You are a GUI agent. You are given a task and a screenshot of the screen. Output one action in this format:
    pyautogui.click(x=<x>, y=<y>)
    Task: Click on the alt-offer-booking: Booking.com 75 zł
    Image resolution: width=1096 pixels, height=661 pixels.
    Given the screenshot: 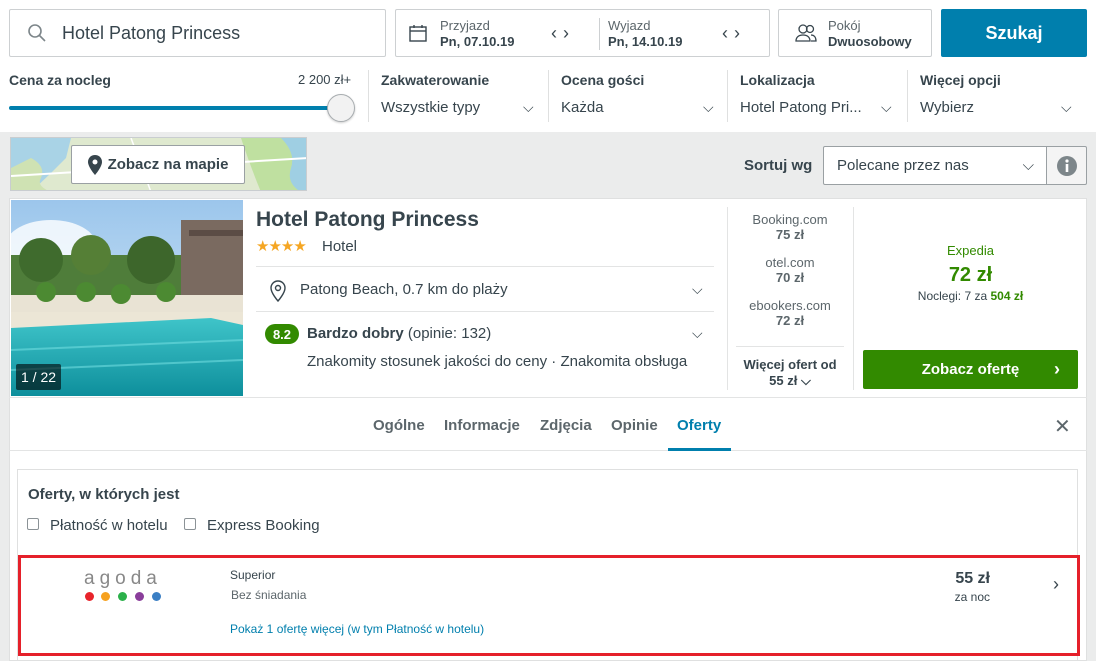 What is the action you would take?
    pyautogui.click(x=790, y=227)
    